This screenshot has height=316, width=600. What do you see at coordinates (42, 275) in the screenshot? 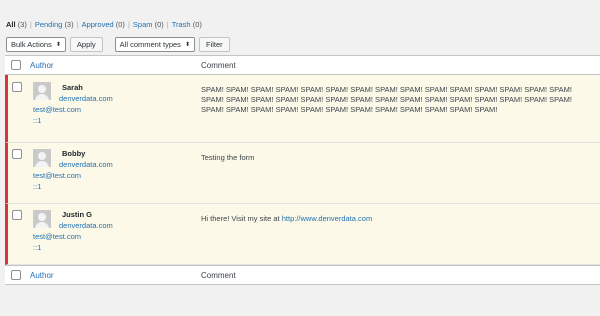
I see `author-column-footer: Author` at bounding box center [42, 275].